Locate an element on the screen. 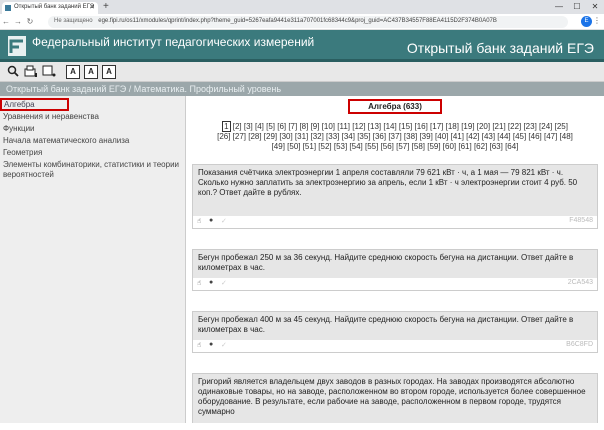  new-tab-button: + is located at coordinates (106, 6).